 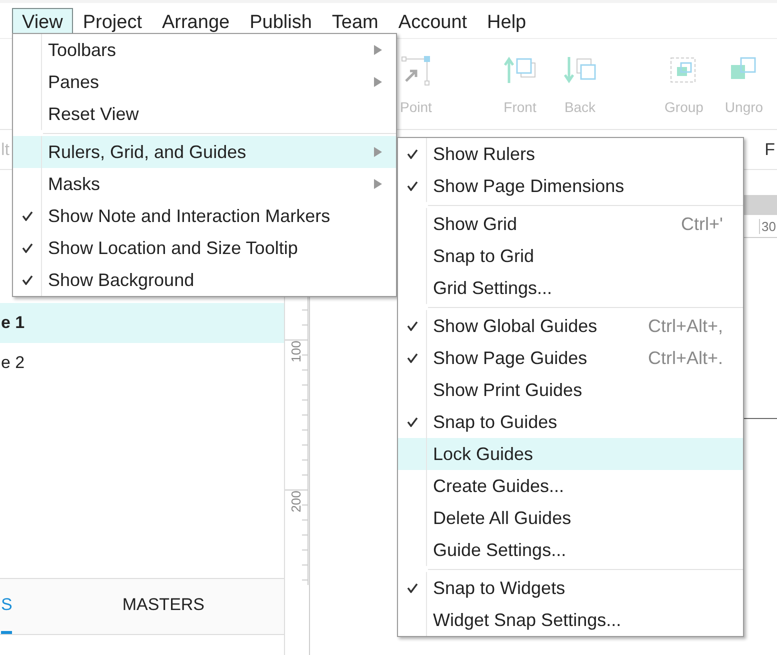 I want to click on menu-item: Show Grid Ctrl+', so click(x=570, y=224).